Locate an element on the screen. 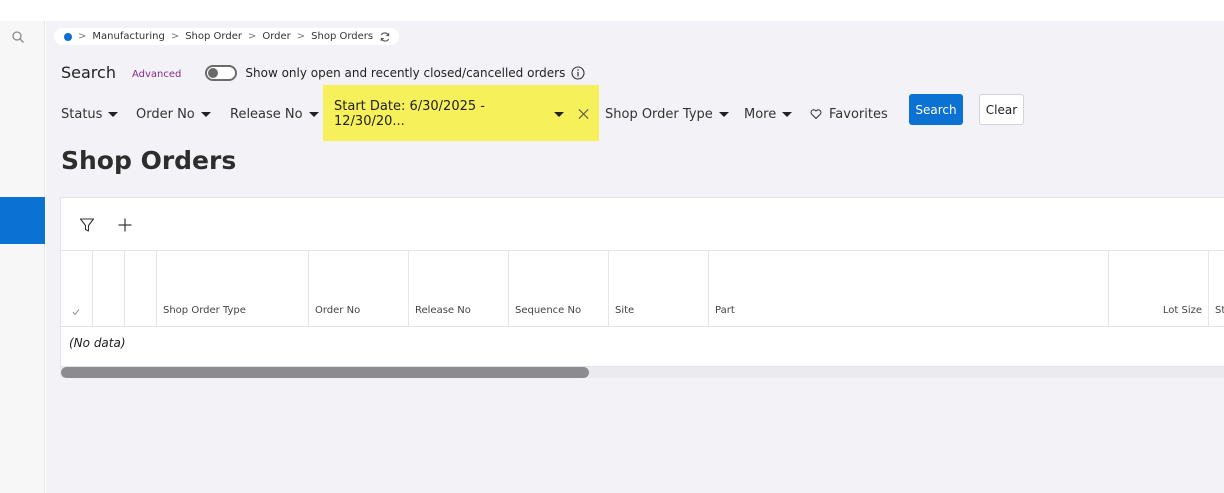 This screenshot has height=493, width=1224. close-icon is located at coordinates (583, 114).